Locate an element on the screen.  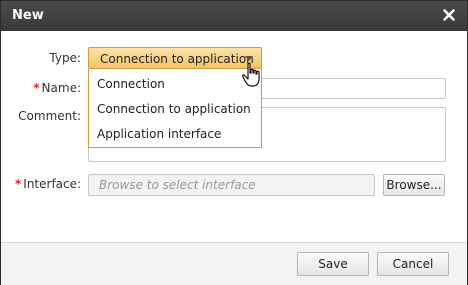
type-option-application-interface: Application interface is located at coordinates (175, 134).